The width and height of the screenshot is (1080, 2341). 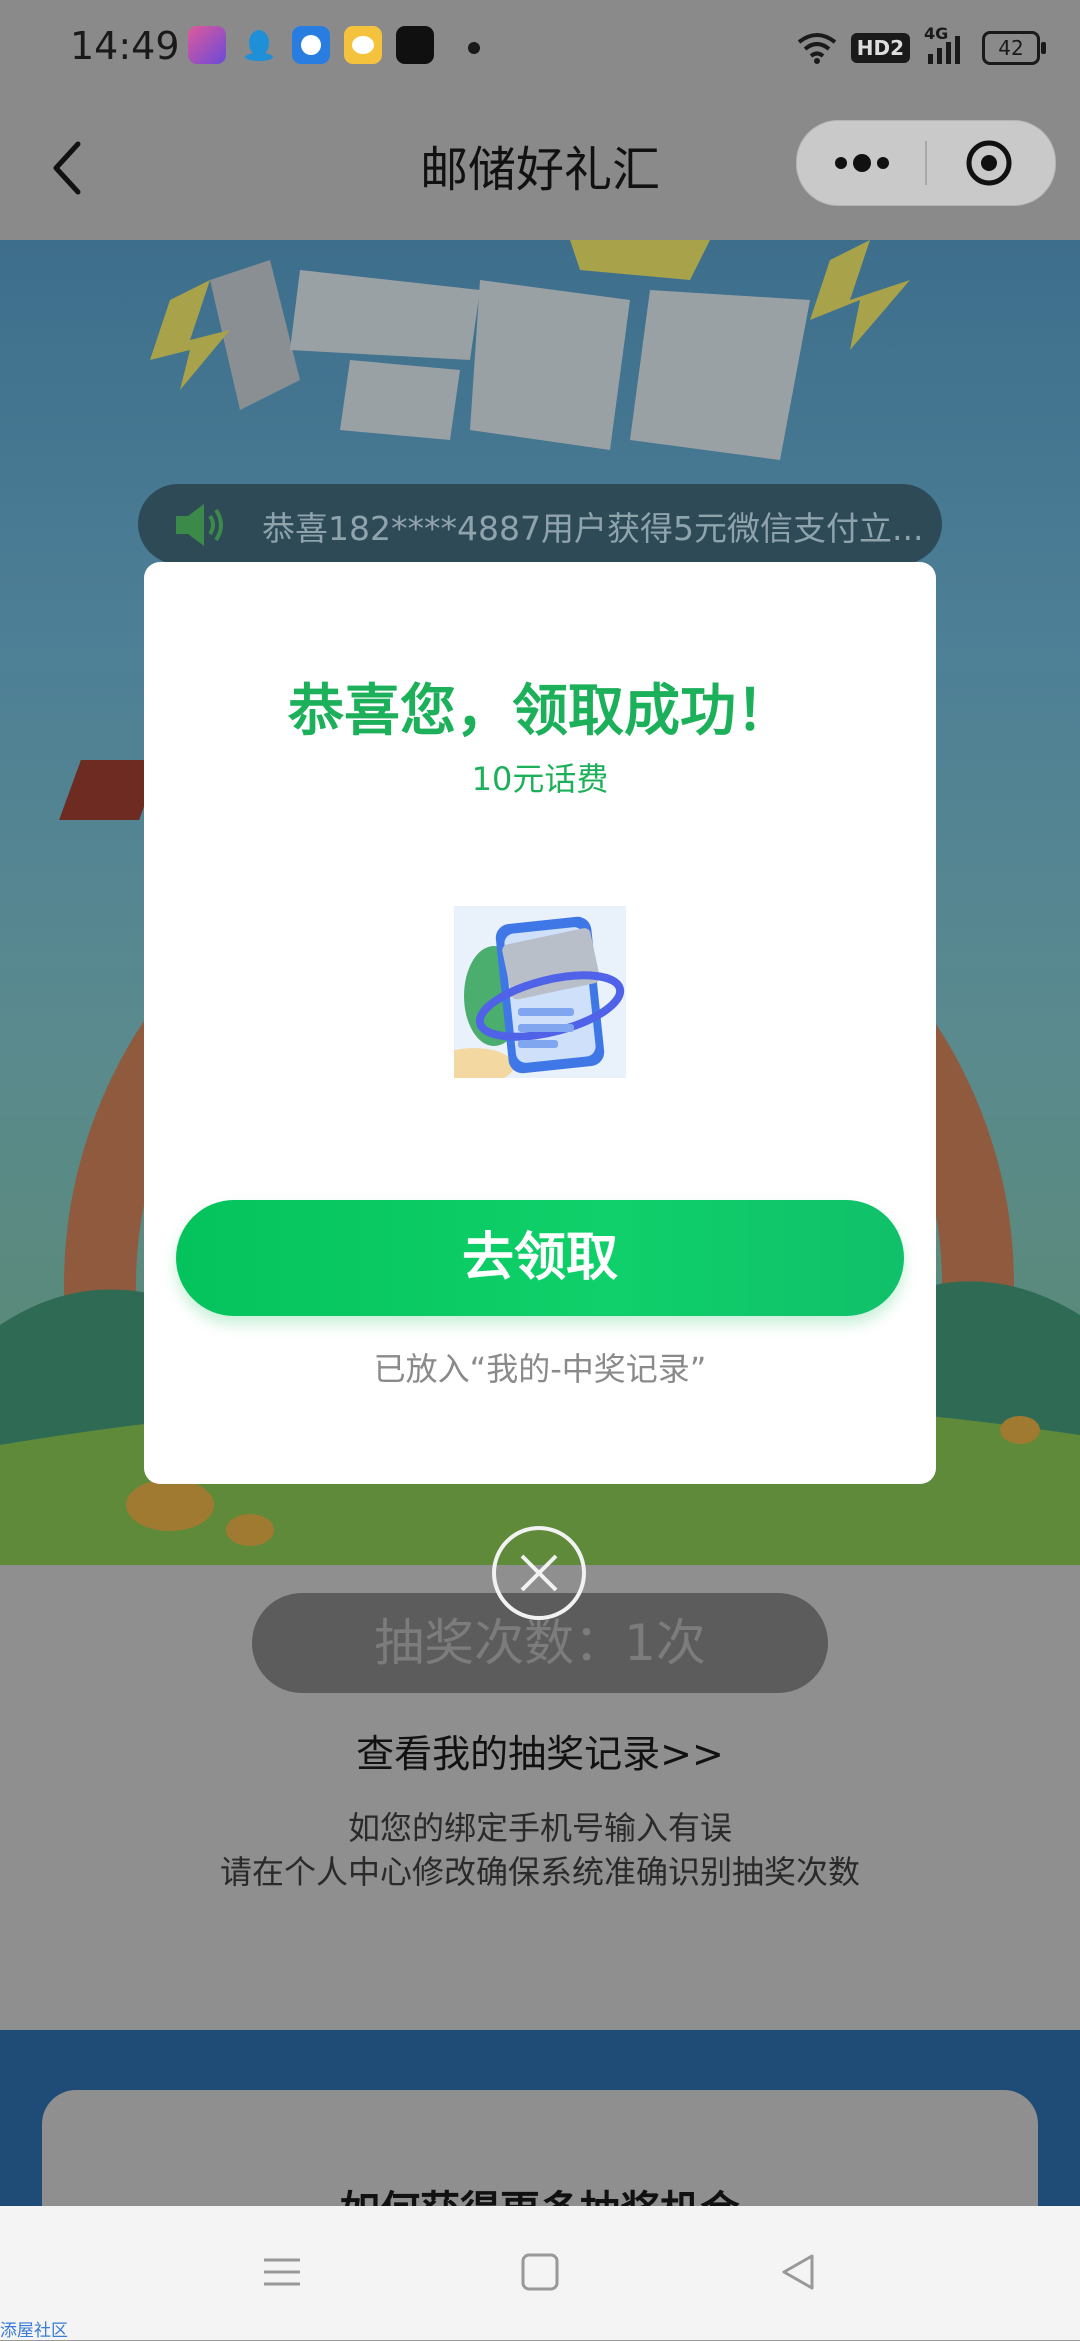 What do you see at coordinates (539, 1828) in the screenshot?
I see `hint-line-1: 如您的绑定手机号输入有误` at bounding box center [539, 1828].